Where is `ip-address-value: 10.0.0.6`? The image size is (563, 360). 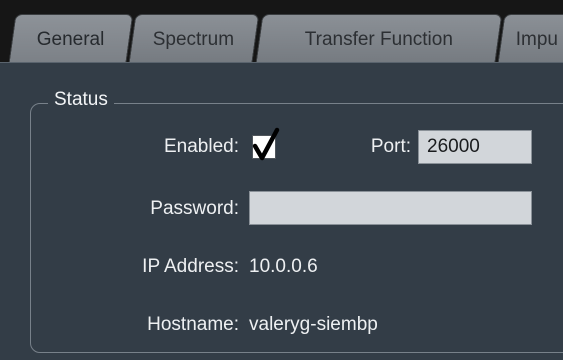 ip-address-value: 10.0.0.6 is located at coordinates (283, 266).